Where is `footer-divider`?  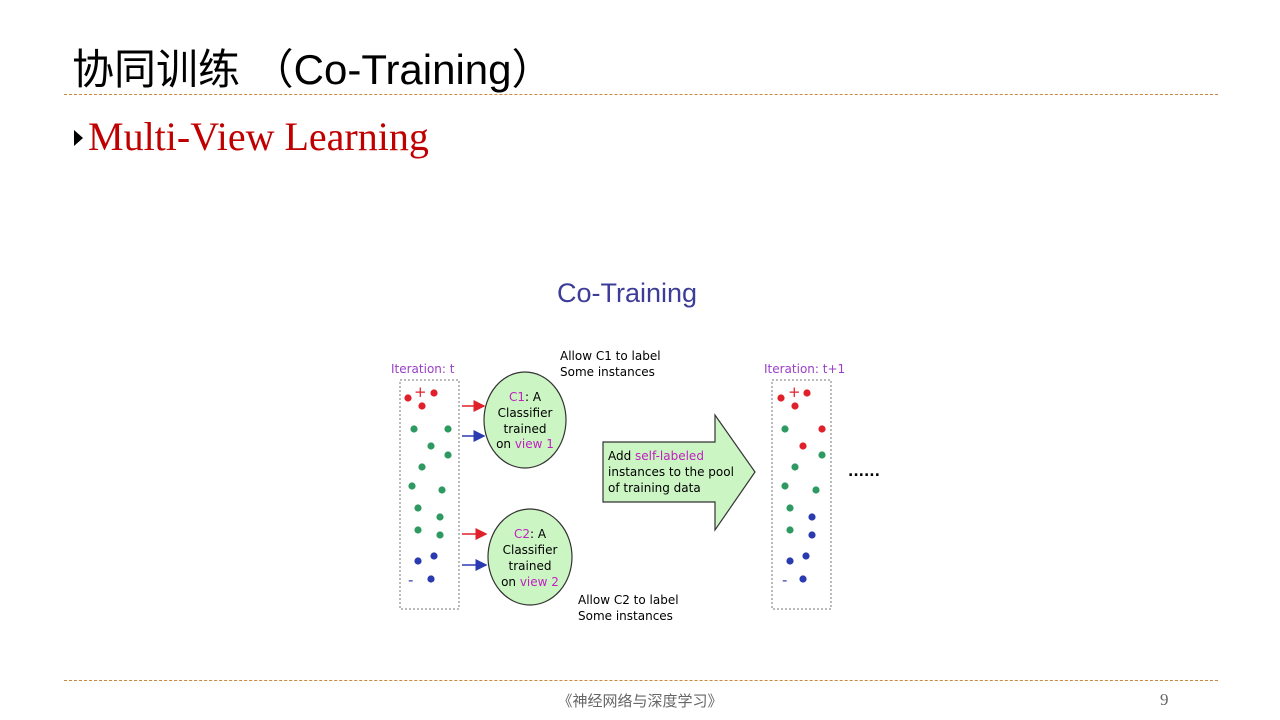 footer-divider is located at coordinates (641, 680).